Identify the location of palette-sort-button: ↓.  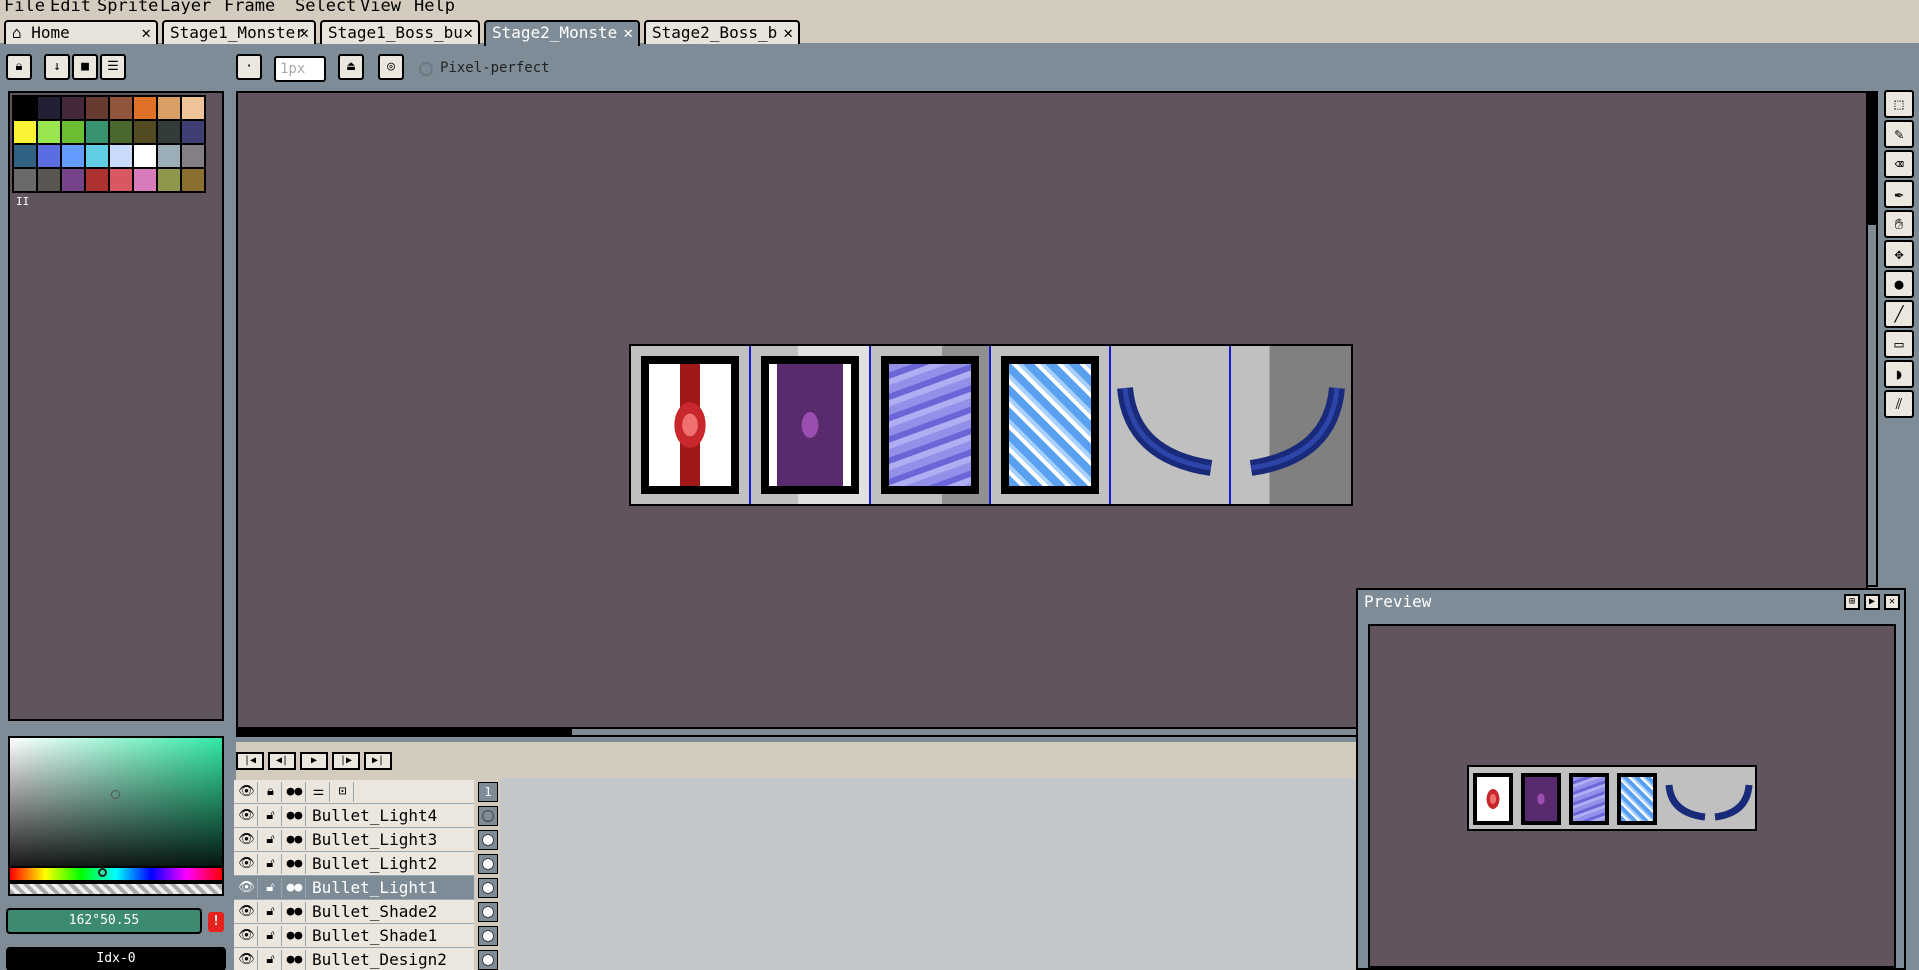
(57, 67).